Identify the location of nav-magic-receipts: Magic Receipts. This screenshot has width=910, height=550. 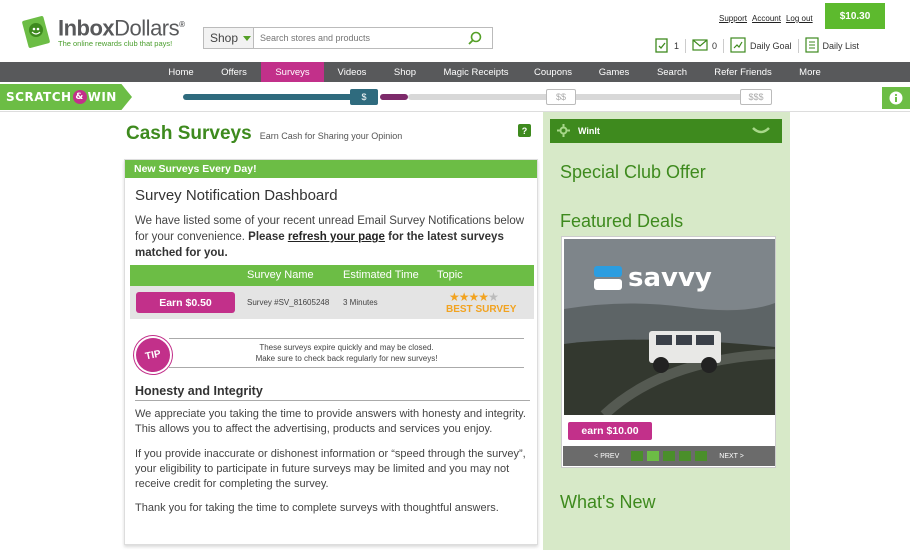
(476, 72).